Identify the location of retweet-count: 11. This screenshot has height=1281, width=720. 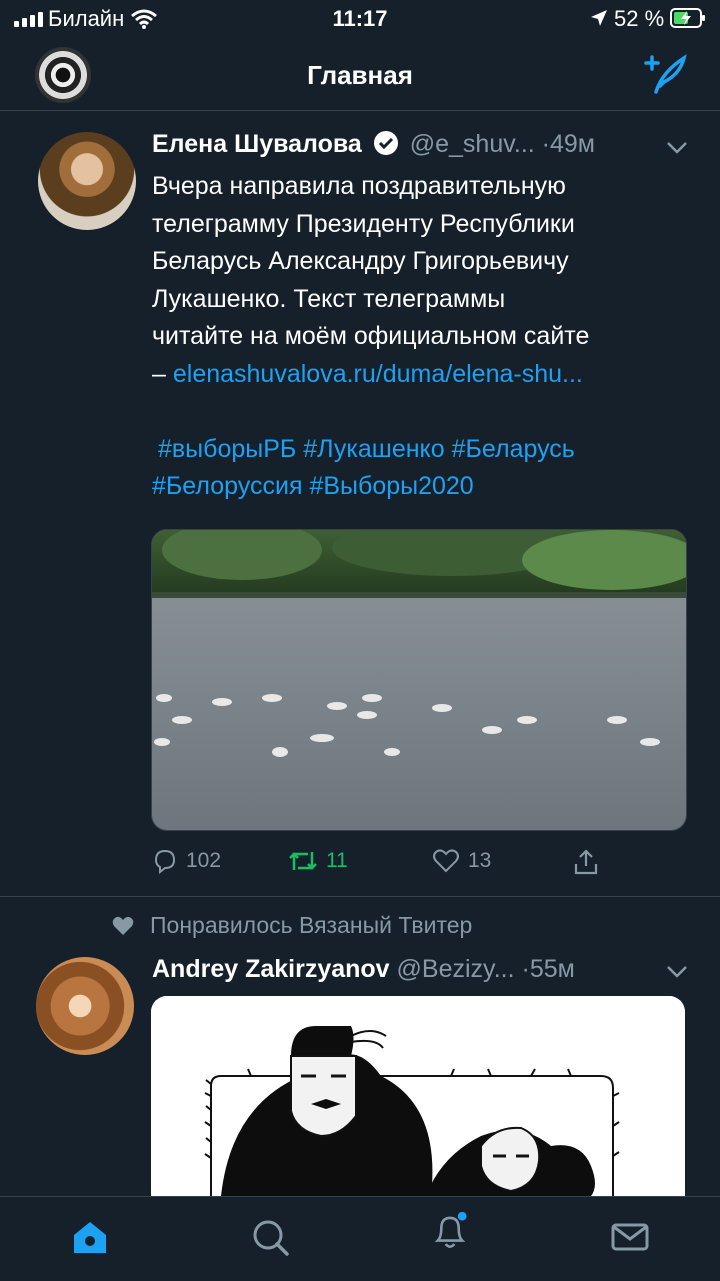
(337, 860).